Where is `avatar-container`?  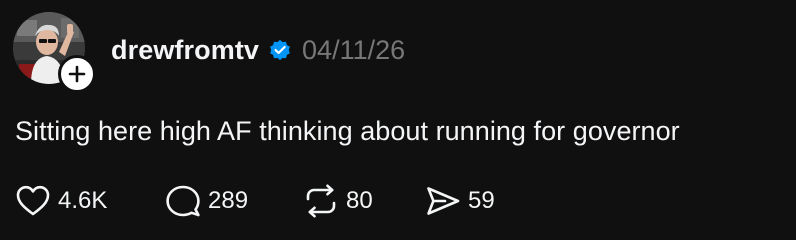
avatar-container is located at coordinates (54, 52).